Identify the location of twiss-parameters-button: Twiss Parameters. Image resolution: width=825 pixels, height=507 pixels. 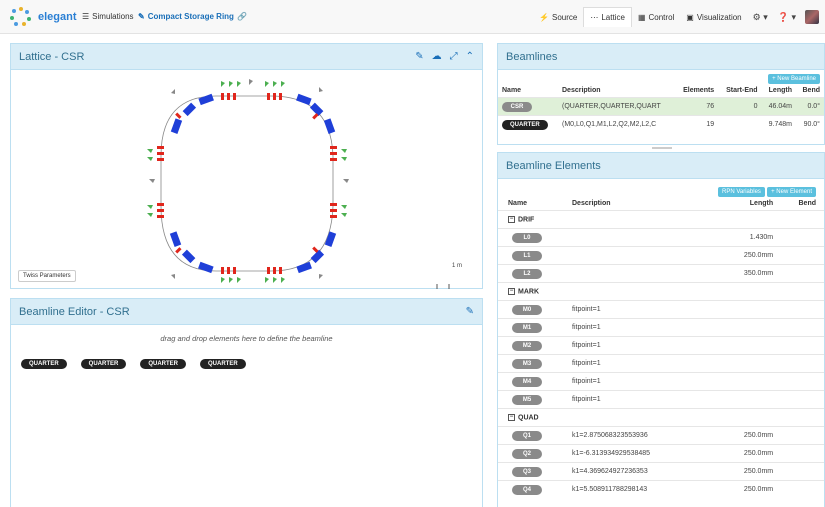
(47, 276).